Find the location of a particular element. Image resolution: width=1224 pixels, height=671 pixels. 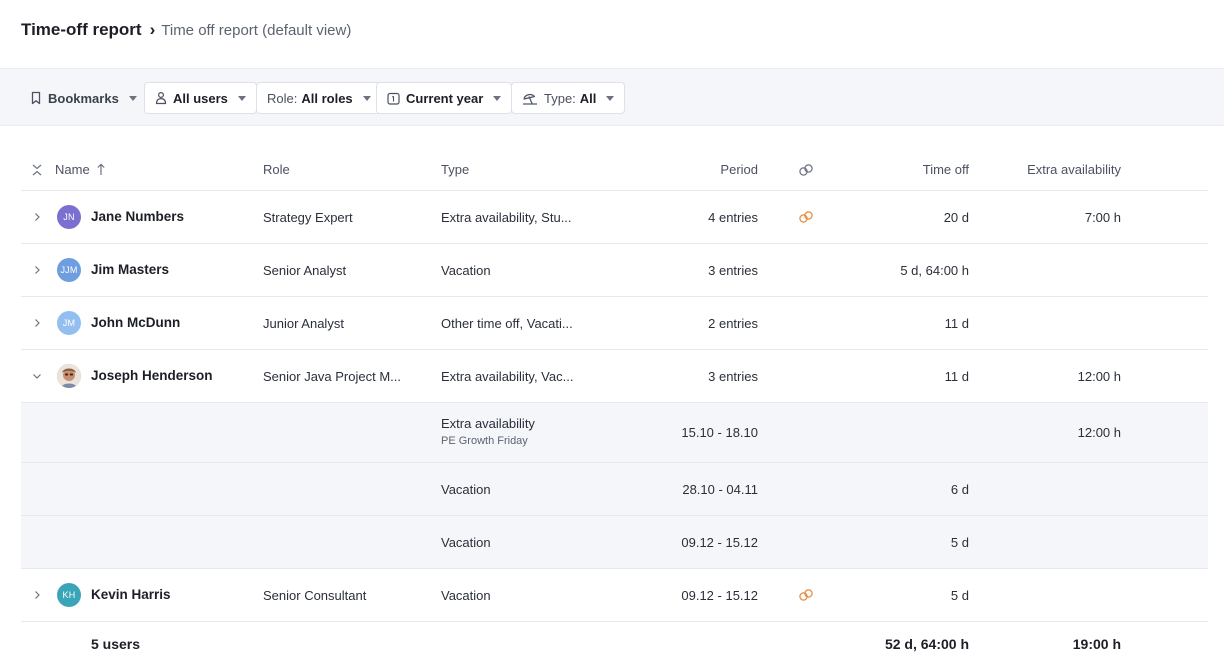

type-filter: Type: All is located at coordinates (568, 98).